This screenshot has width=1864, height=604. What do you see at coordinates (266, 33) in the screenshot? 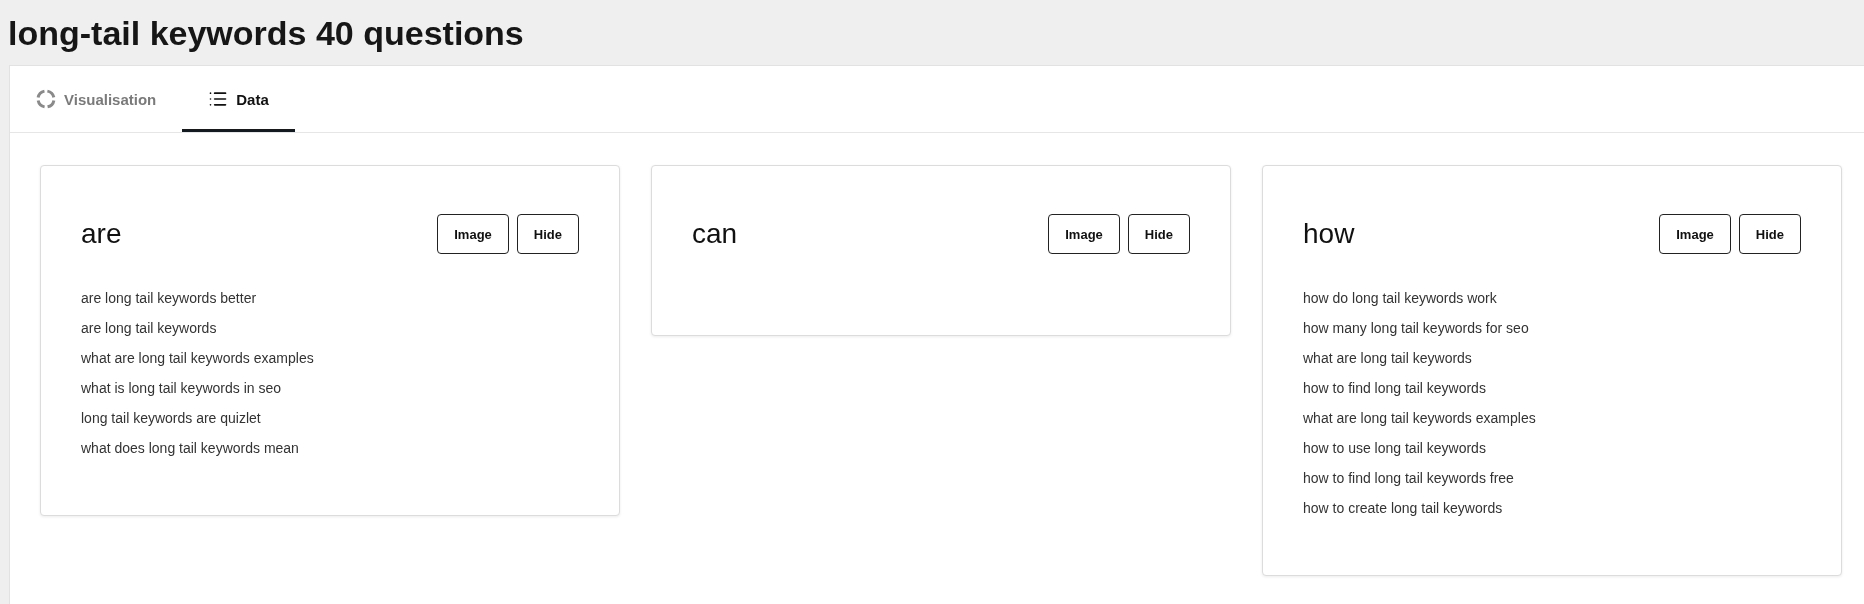
I see `page-title: long-tail keywords 40 questions` at bounding box center [266, 33].